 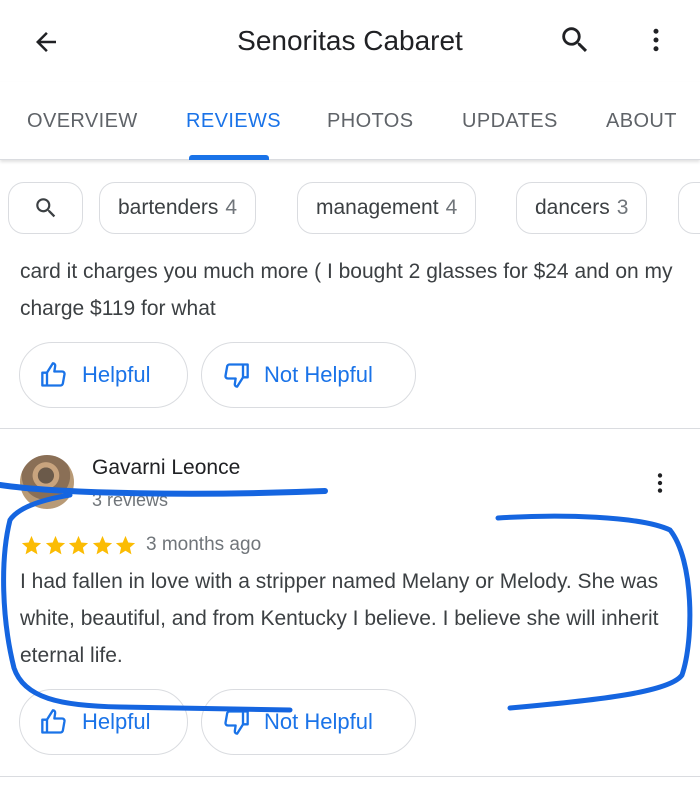 I want to click on search-button, so click(x=575, y=40).